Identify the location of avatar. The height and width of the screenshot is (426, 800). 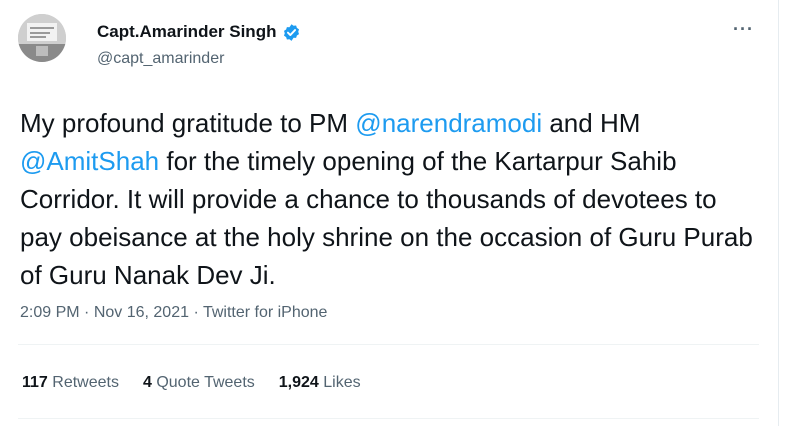
(42, 38).